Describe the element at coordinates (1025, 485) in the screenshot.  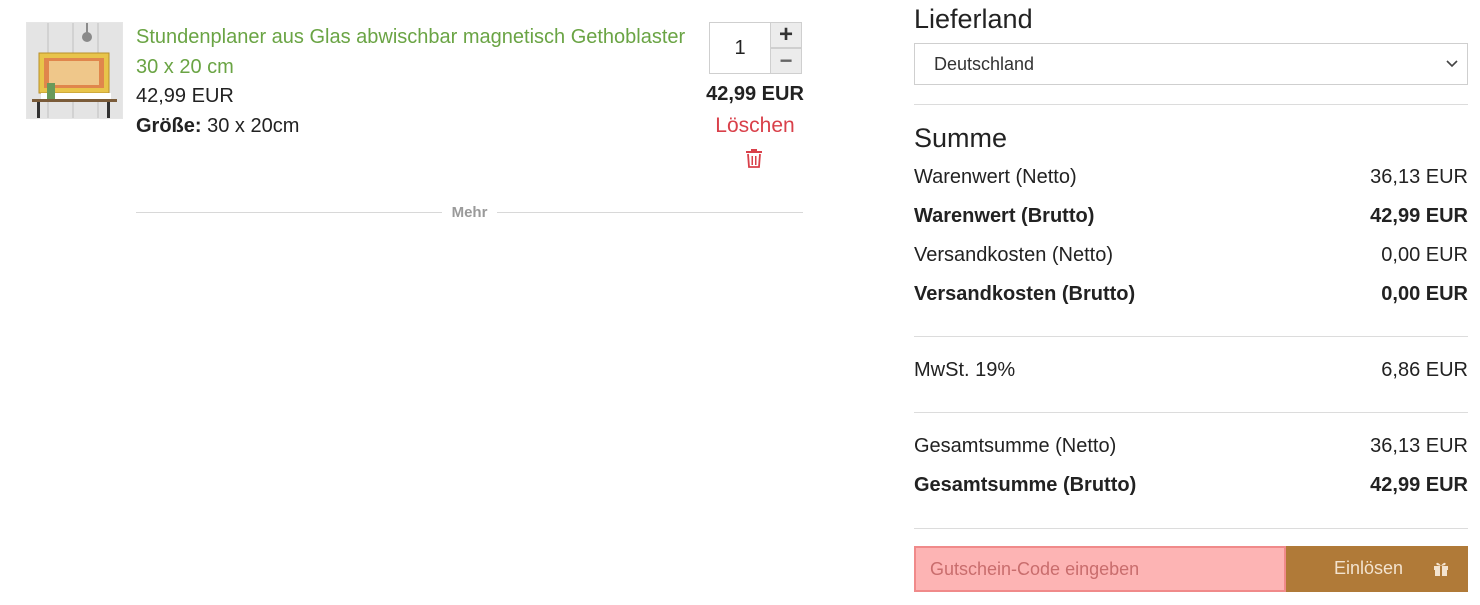
I see `summary-label: Gesamtsumme (Brutto)` at that location.